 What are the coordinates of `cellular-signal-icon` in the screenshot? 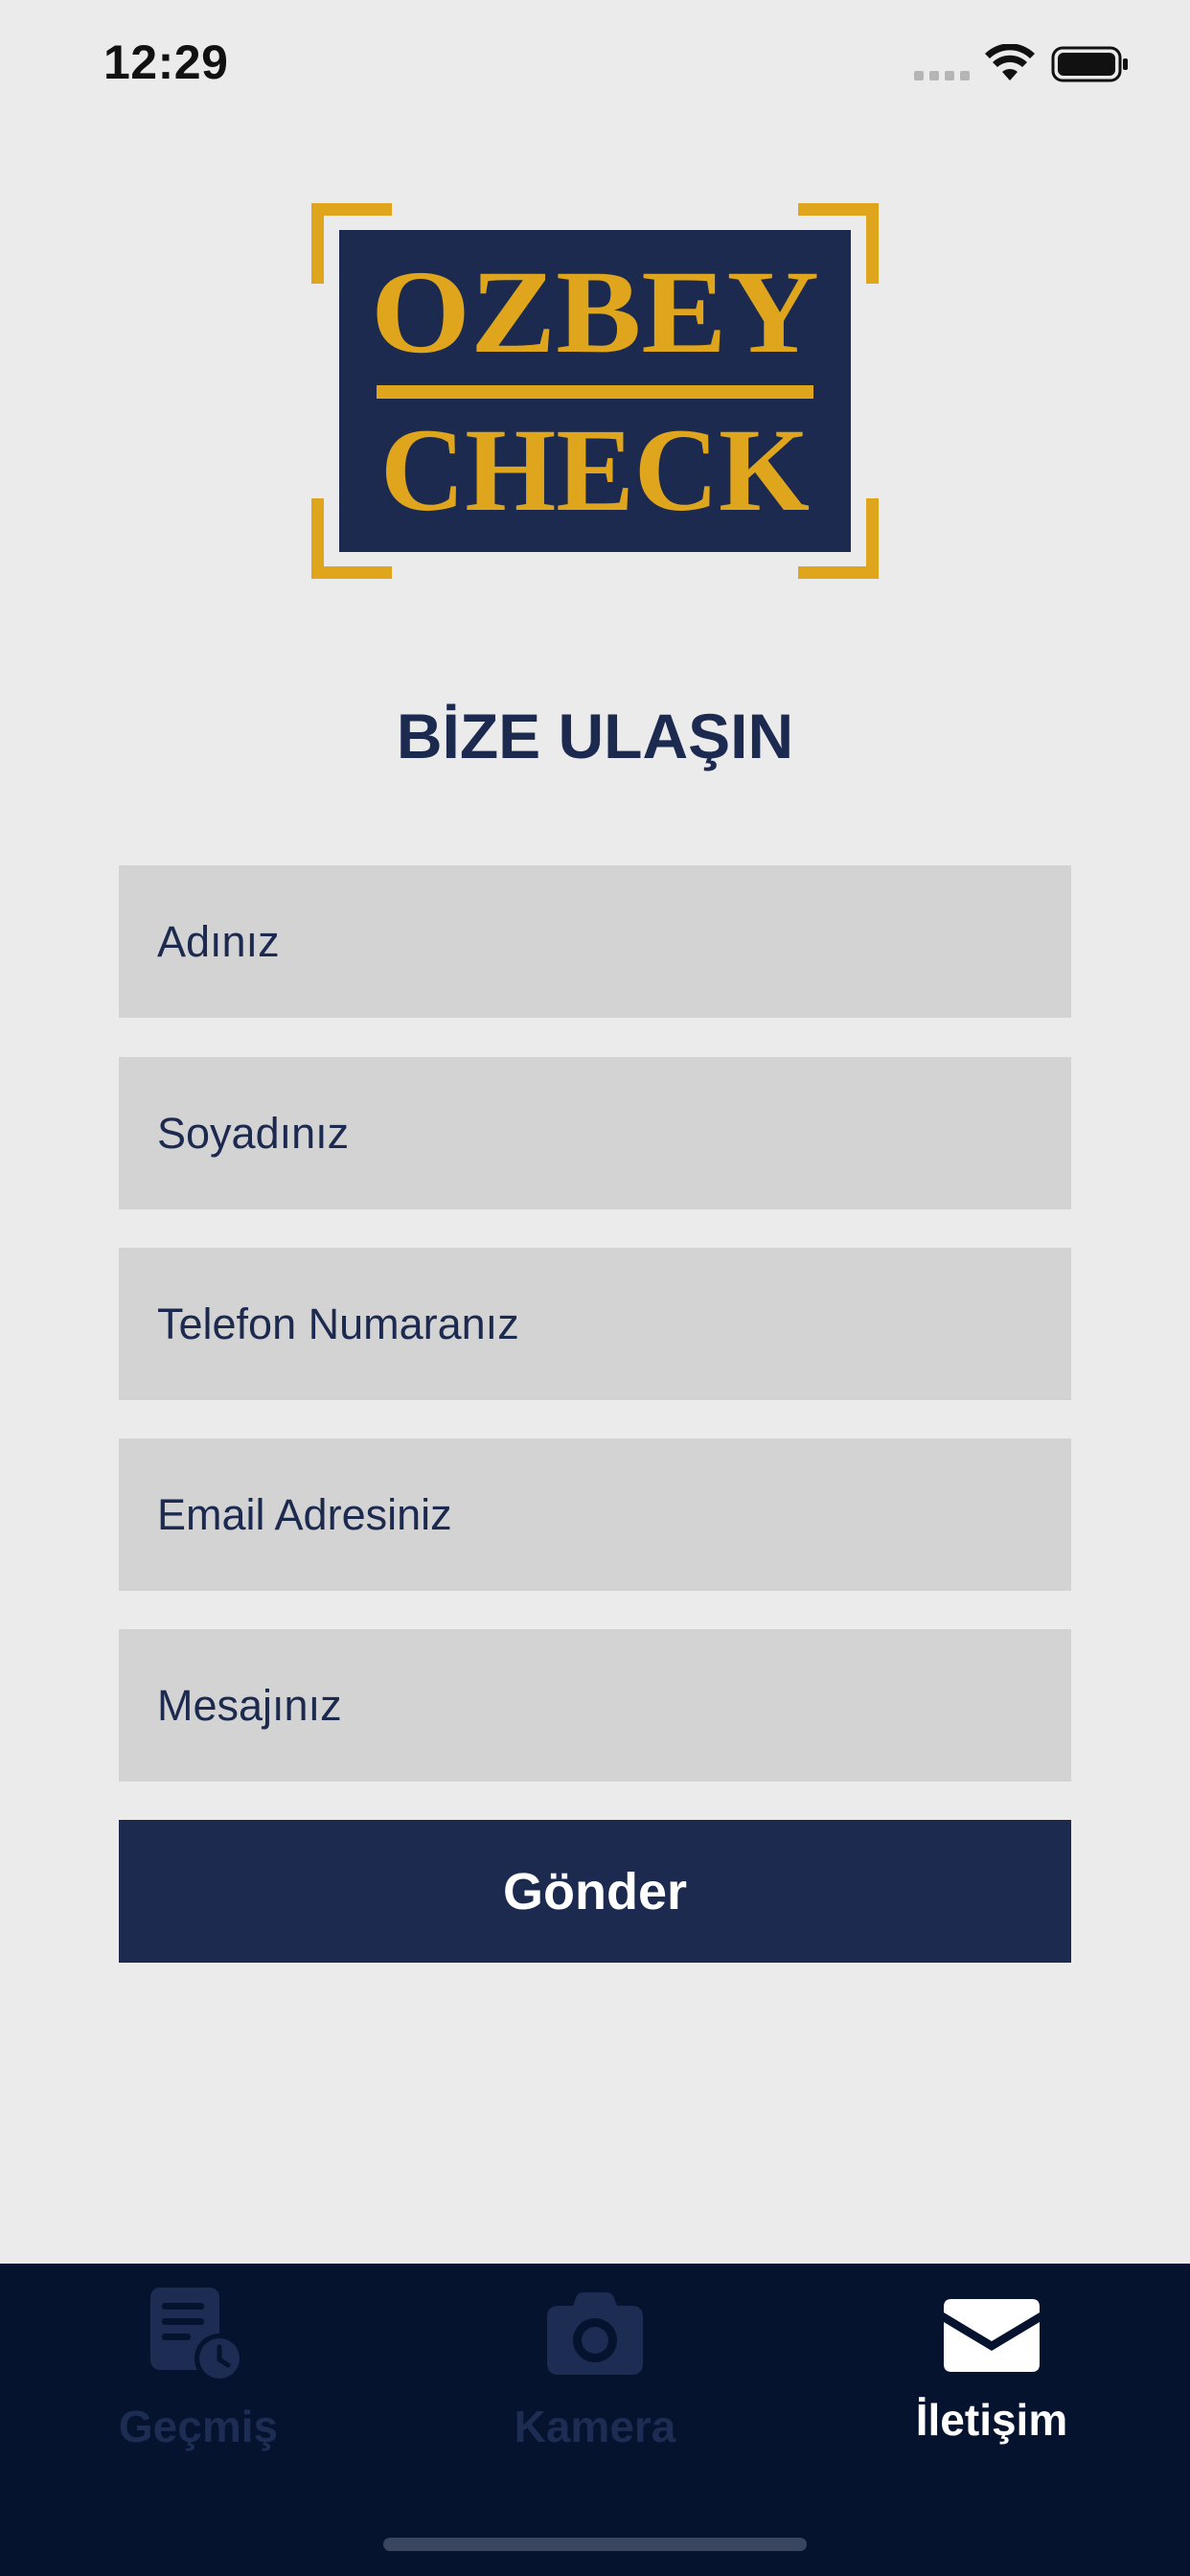 It's located at (942, 75).